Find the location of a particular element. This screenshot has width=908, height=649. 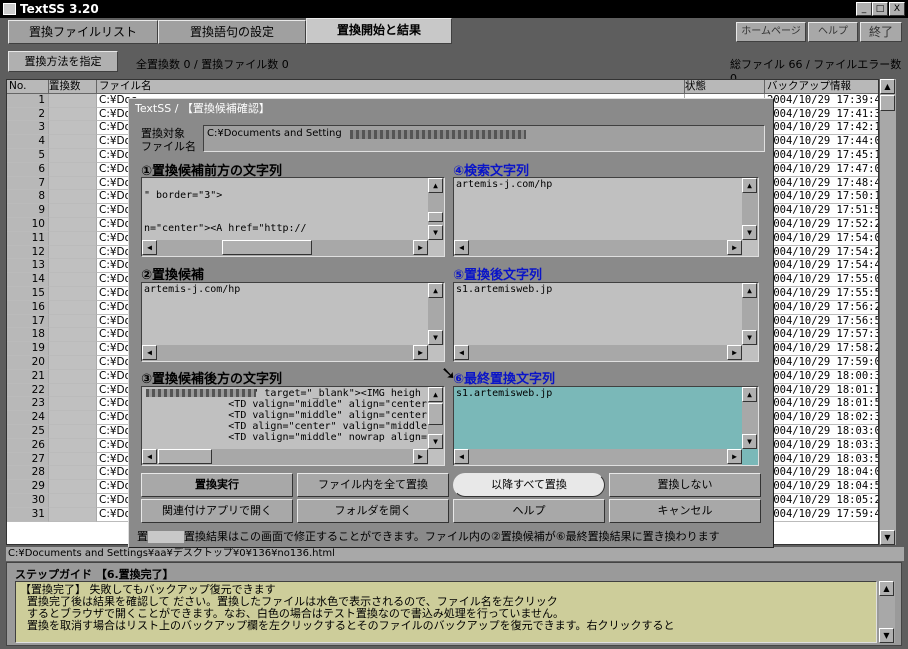

row-backup: 2004/10/29 17:48:43 is located at coordinates (821, 184).